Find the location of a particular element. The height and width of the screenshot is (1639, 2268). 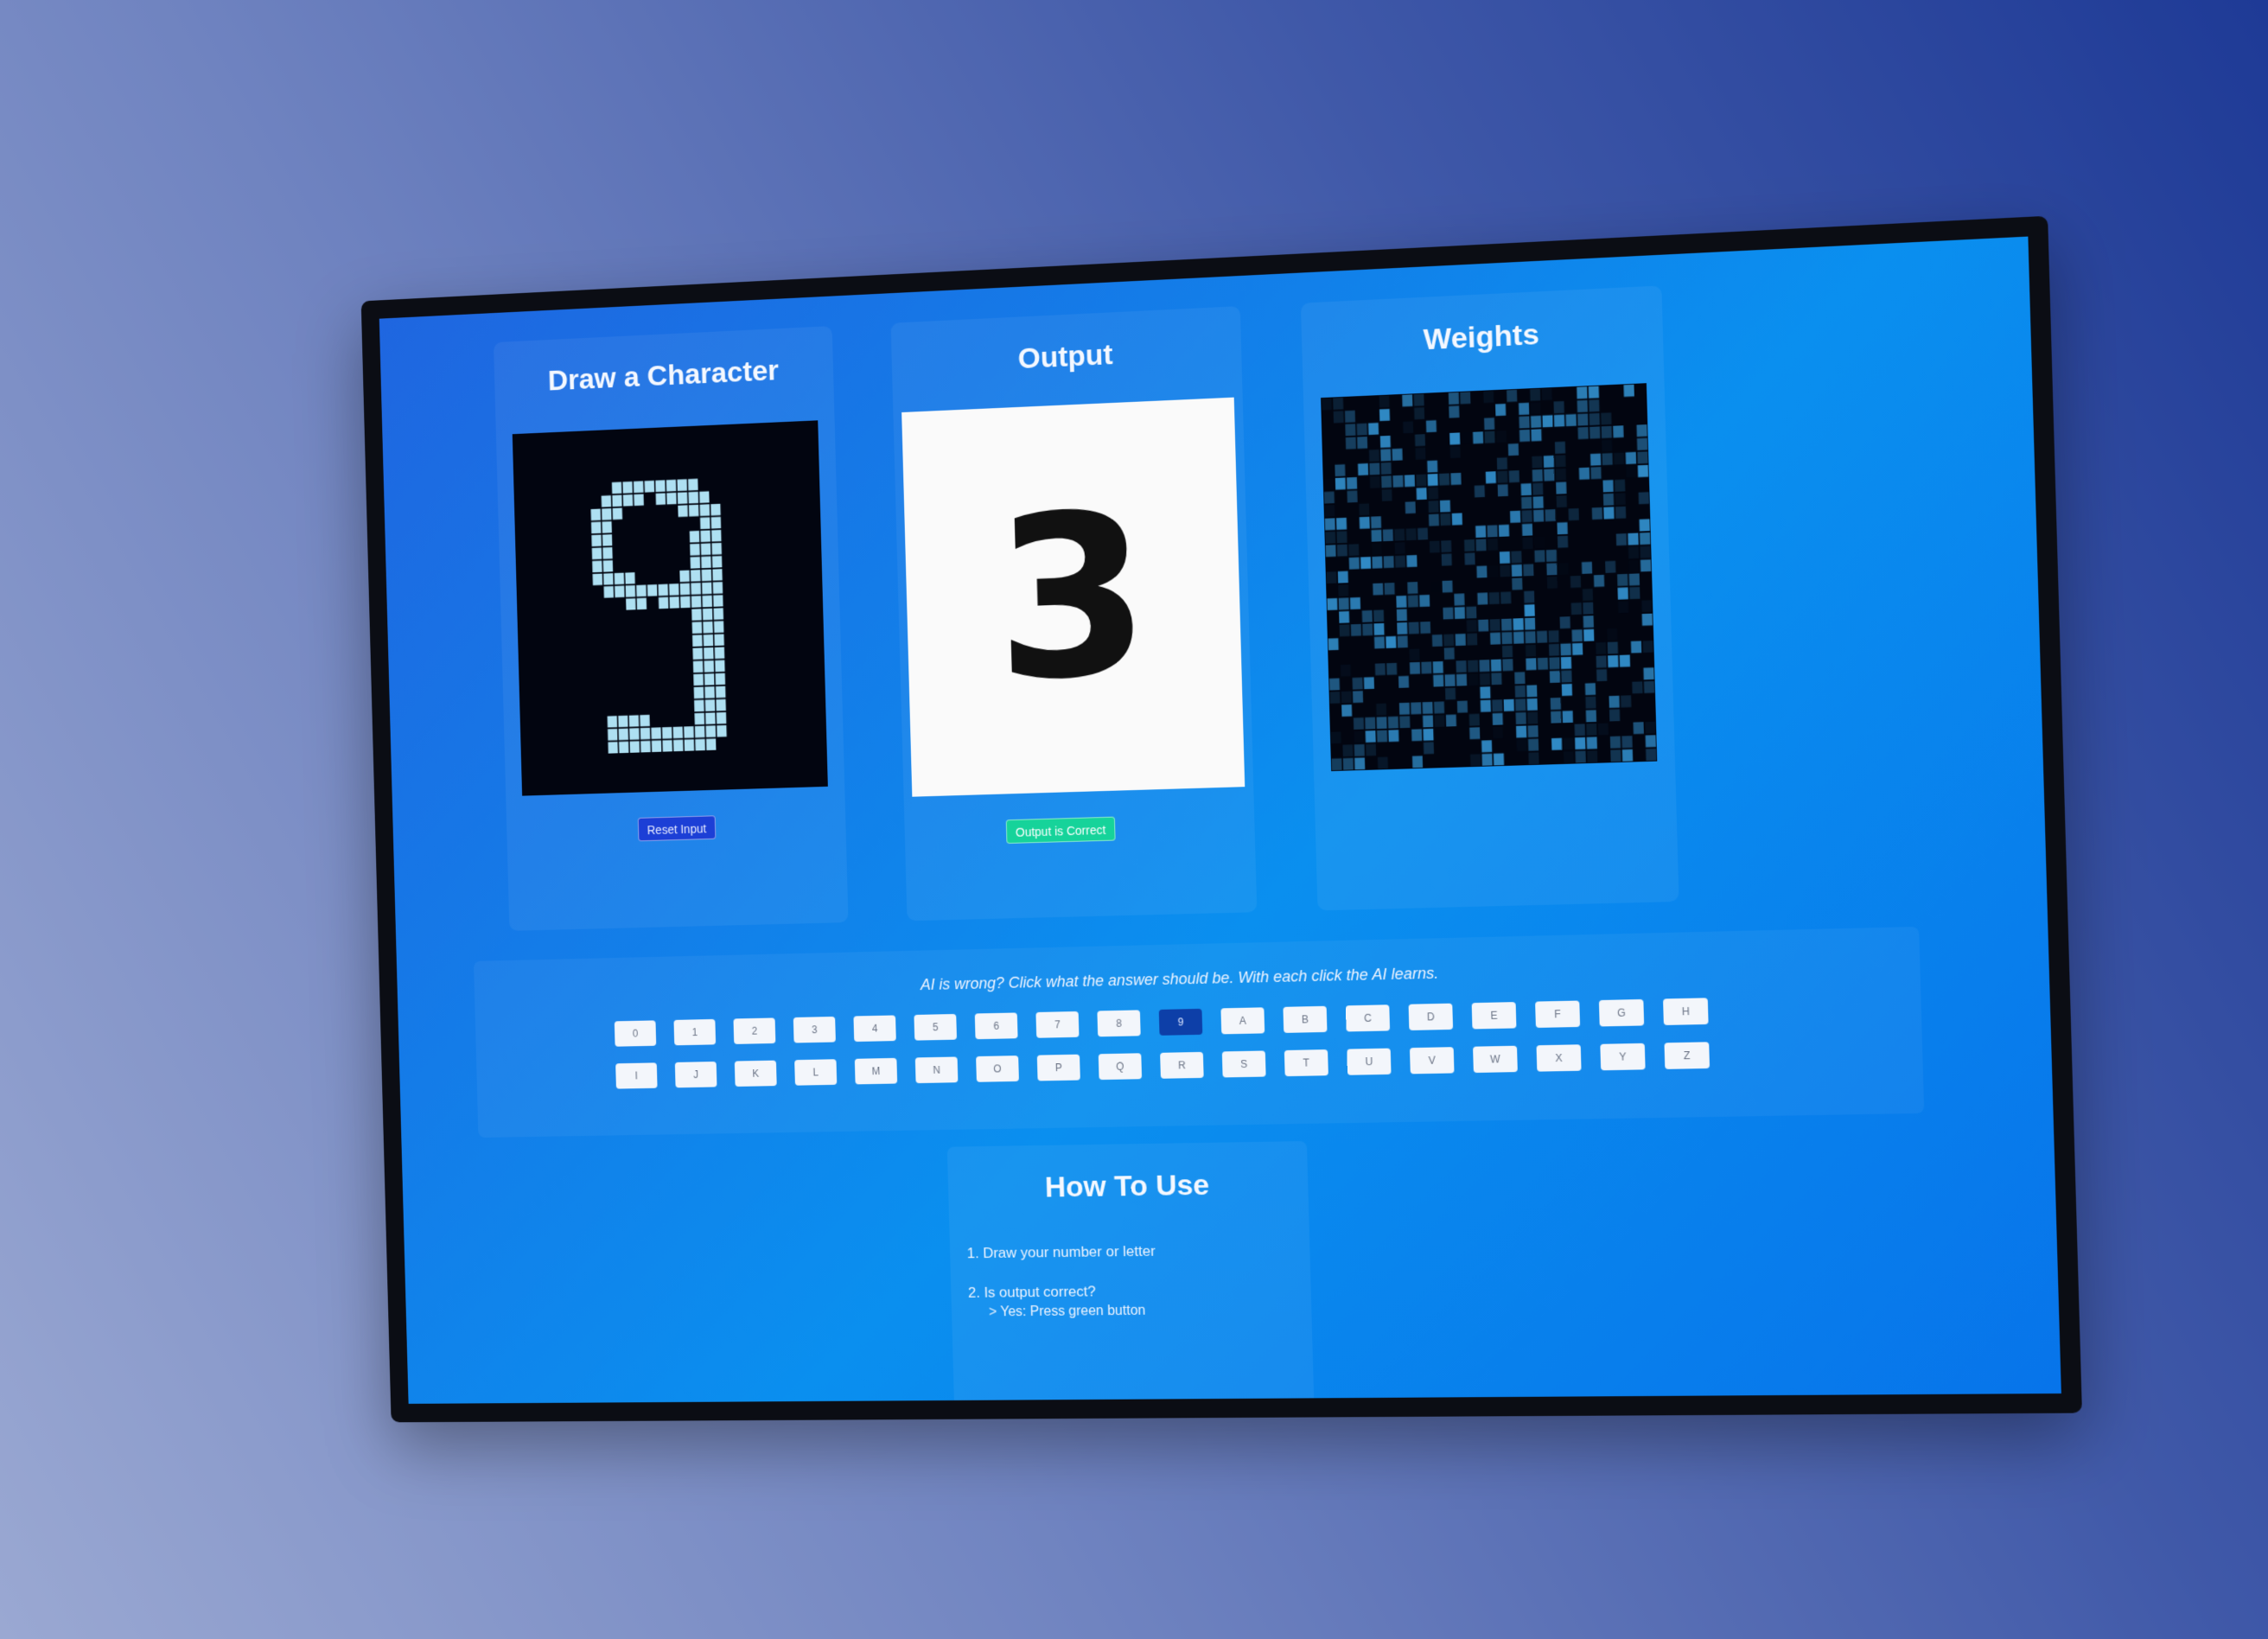

char-key-q: Q is located at coordinates (1120, 1067).